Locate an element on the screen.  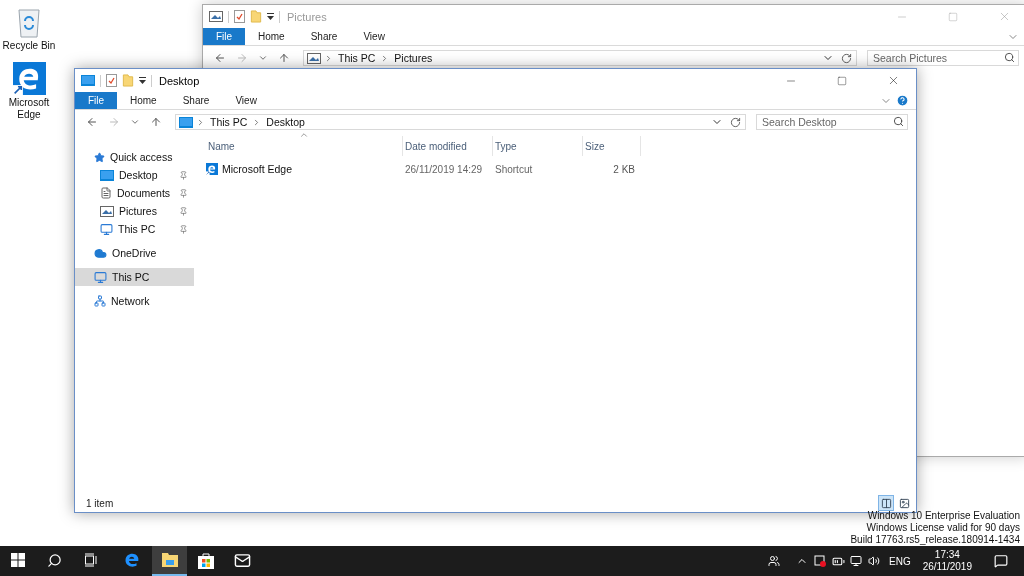
system-notice-line: Windows 10 Enterprise Evaluation is located at coordinates (943, 516).